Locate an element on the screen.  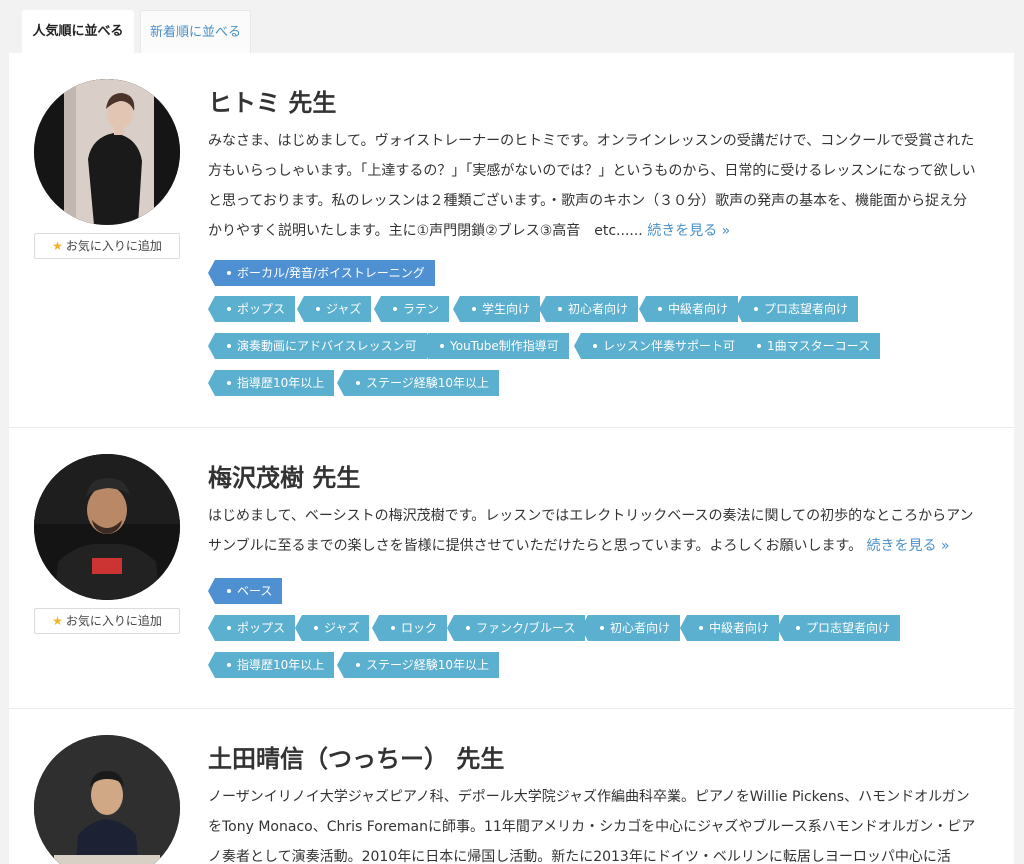
tab-sort-newest: 新着順に並べる is located at coordinates (195, 31).